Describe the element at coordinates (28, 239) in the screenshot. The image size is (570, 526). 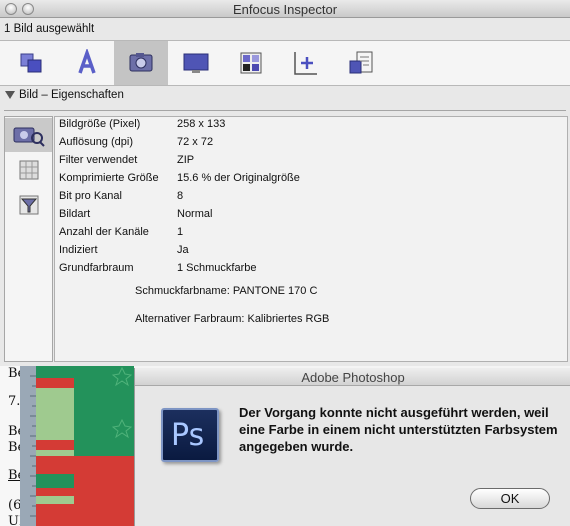
I see `side-tab-bar` at that location.